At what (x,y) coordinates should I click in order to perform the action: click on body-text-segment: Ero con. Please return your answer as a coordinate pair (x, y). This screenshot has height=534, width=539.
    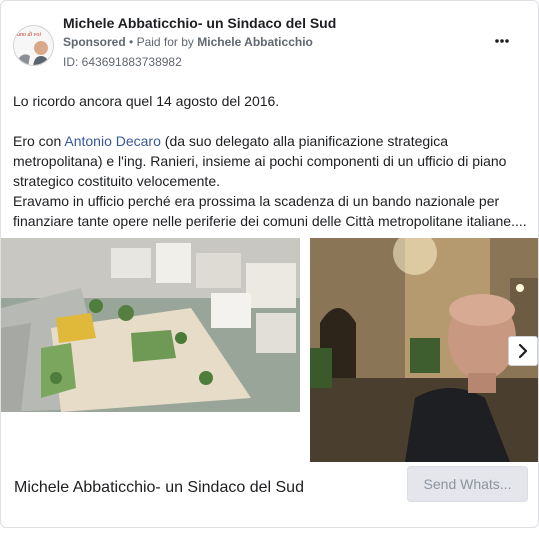
    Looking at the image, I should click on (39, 141).